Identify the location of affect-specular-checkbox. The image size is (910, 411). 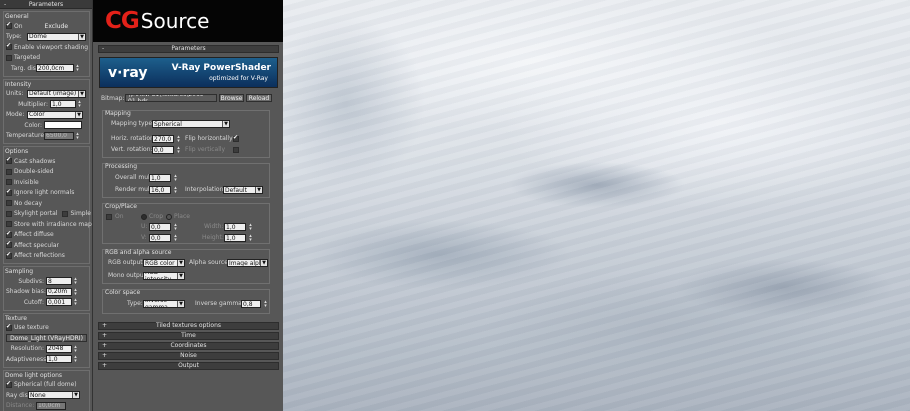
(9, 244).